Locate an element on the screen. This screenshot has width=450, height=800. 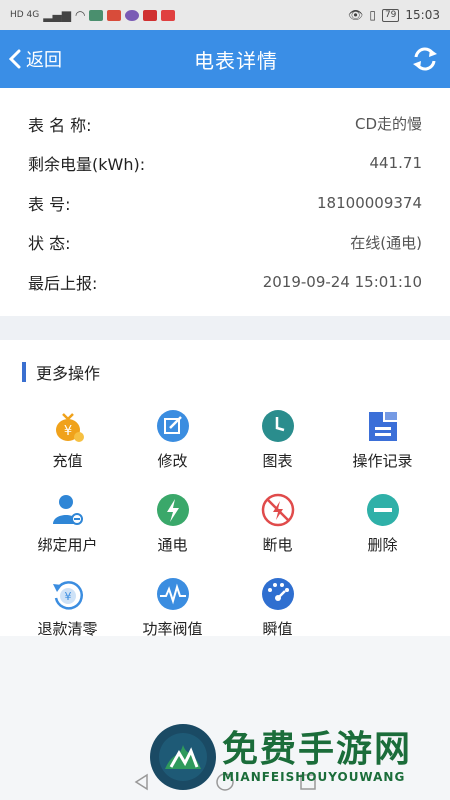
ops-header: 更多操作 is located at coordinates (225, 372).